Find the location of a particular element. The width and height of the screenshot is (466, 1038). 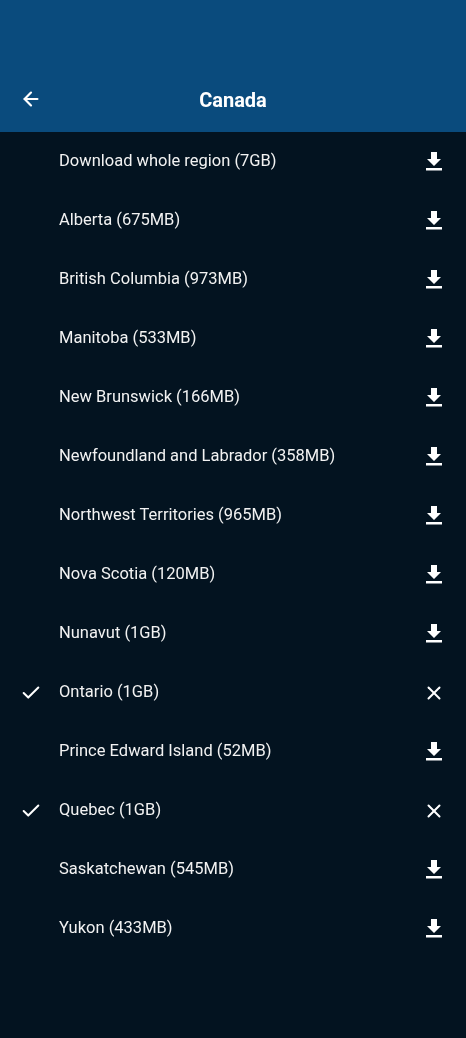

region-item: Quebec (1GB) is located at coordinates (233, 810).